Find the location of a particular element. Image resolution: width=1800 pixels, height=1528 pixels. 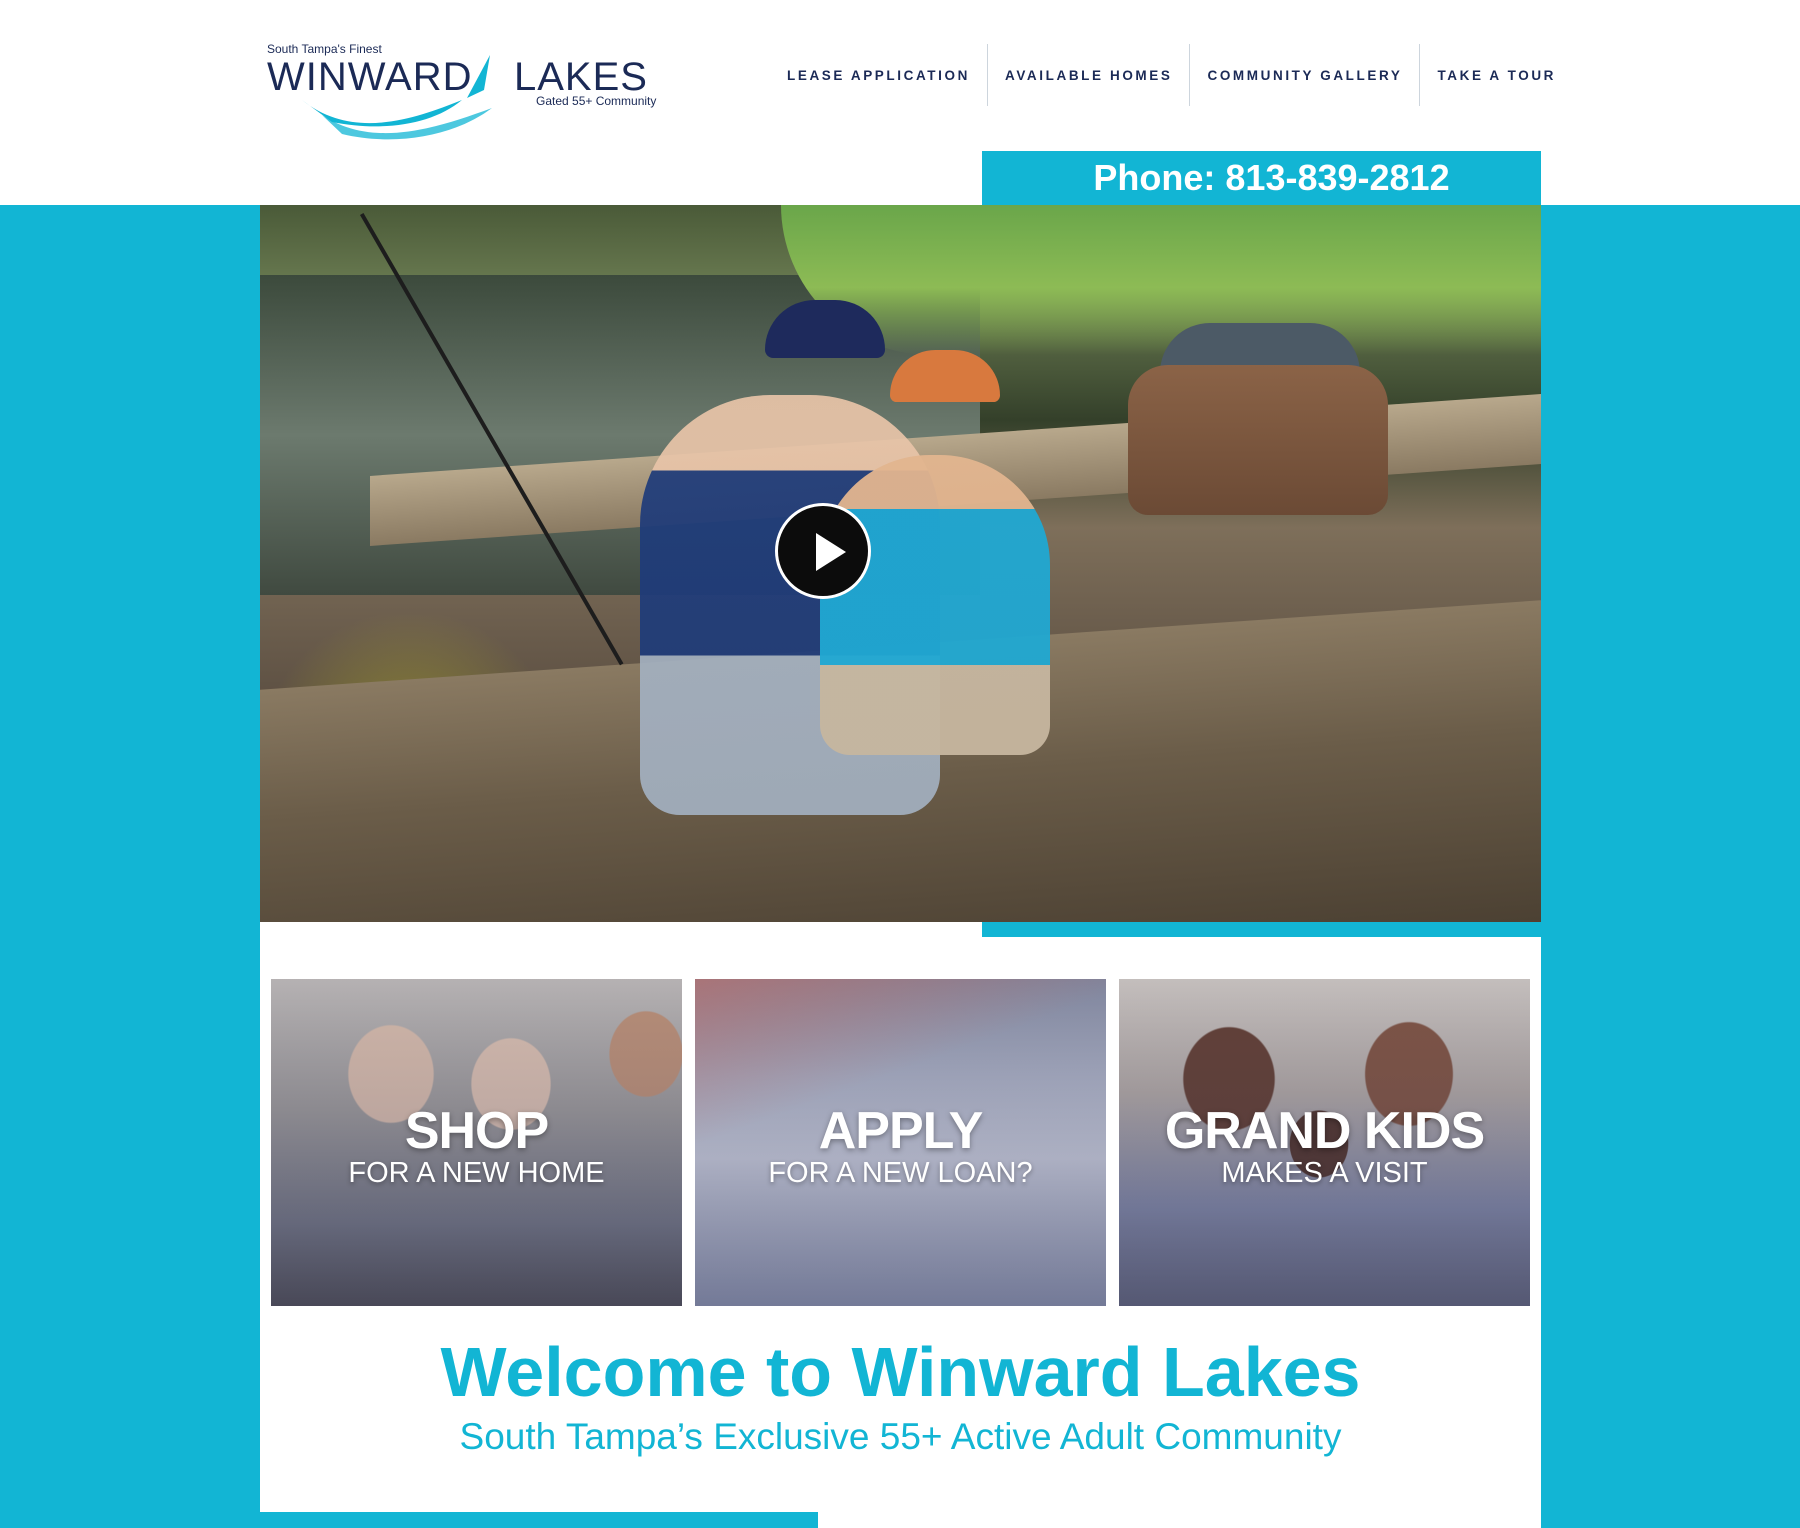

logo-subtitle: Gated 55+ Community is located at coordinates (596, 101).